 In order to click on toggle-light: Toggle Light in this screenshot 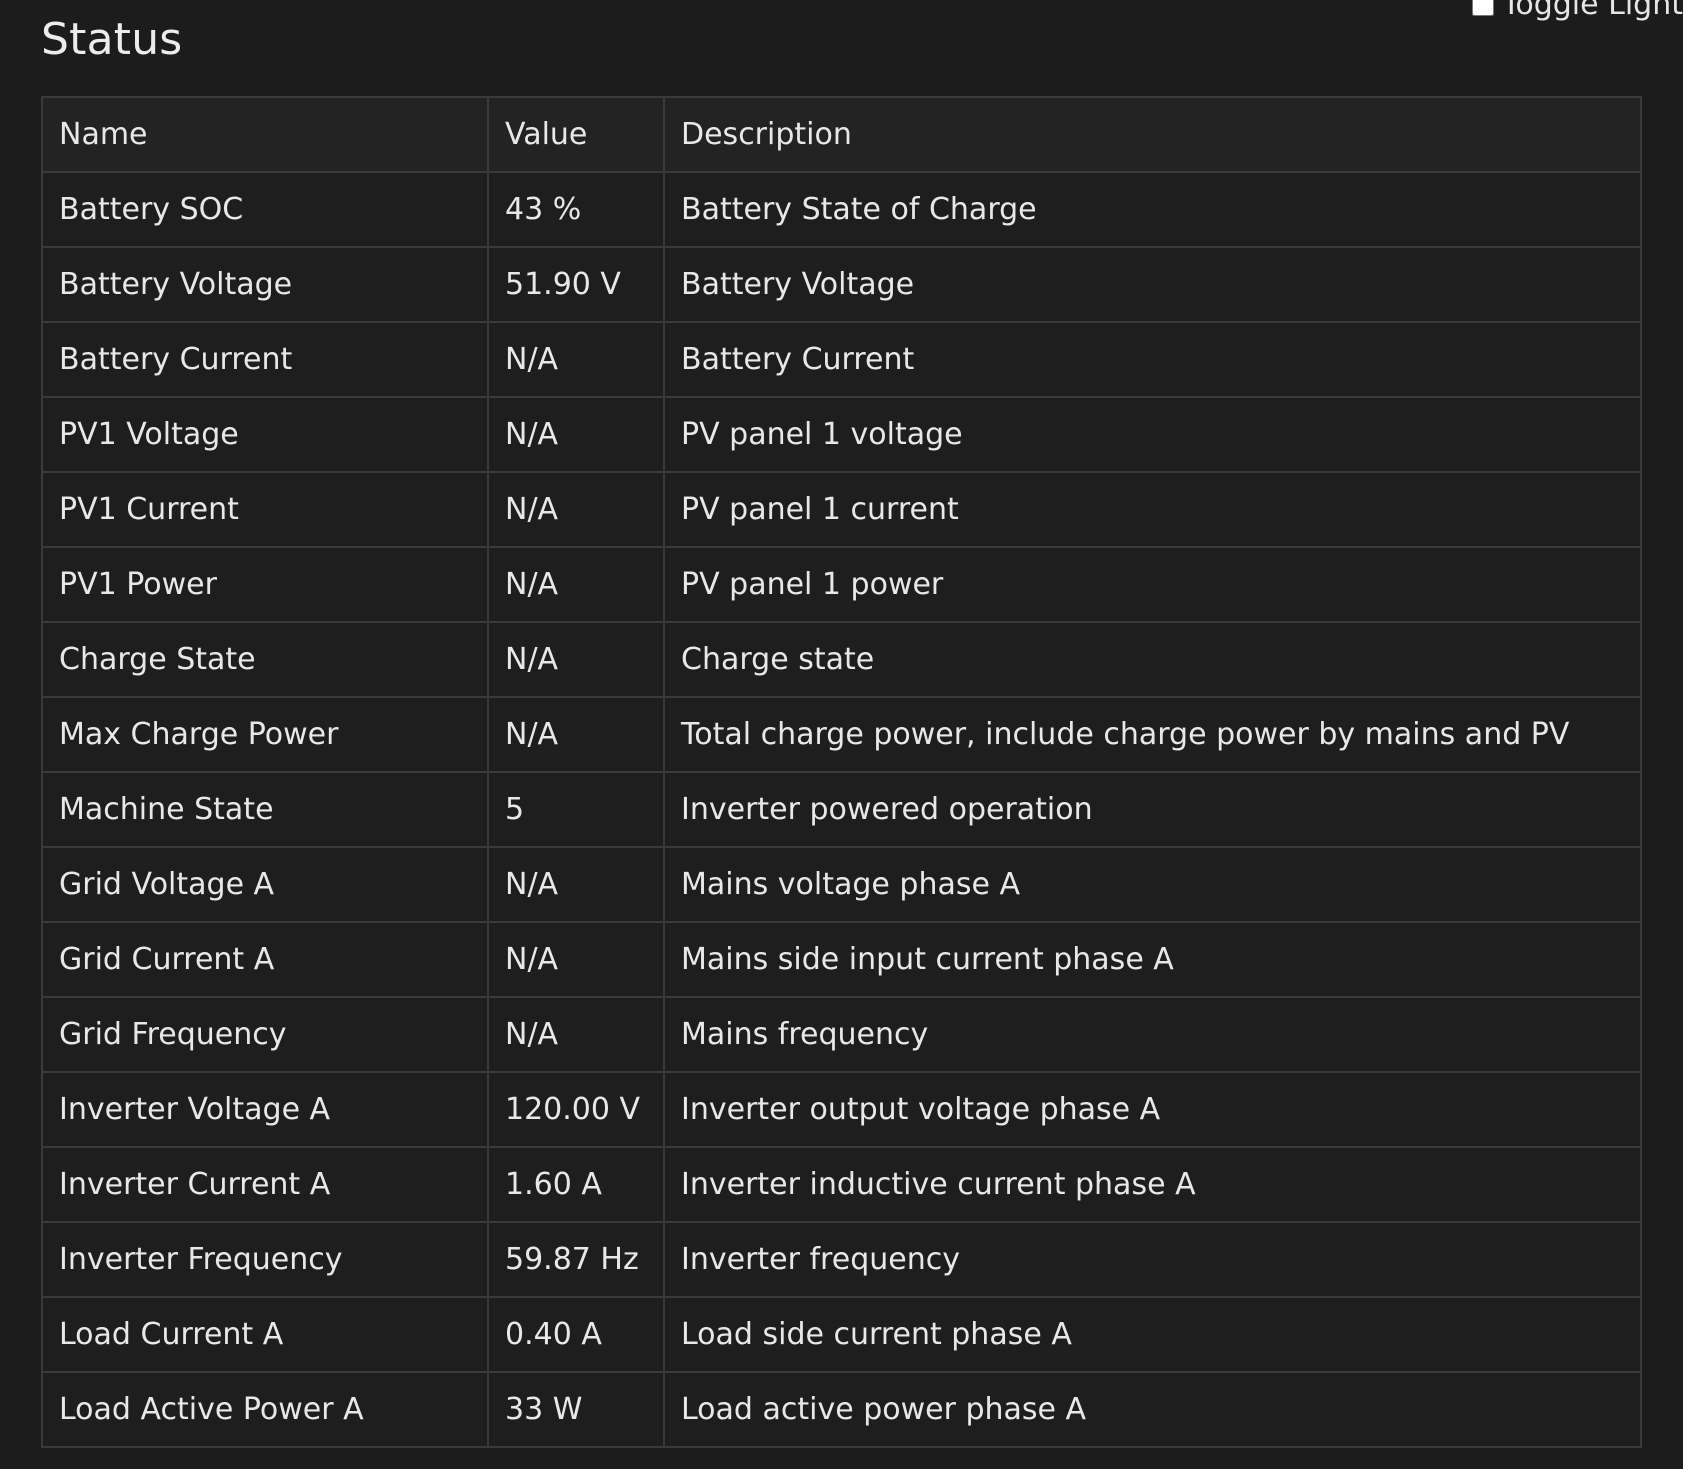, I will do `click(1577, 11)`.